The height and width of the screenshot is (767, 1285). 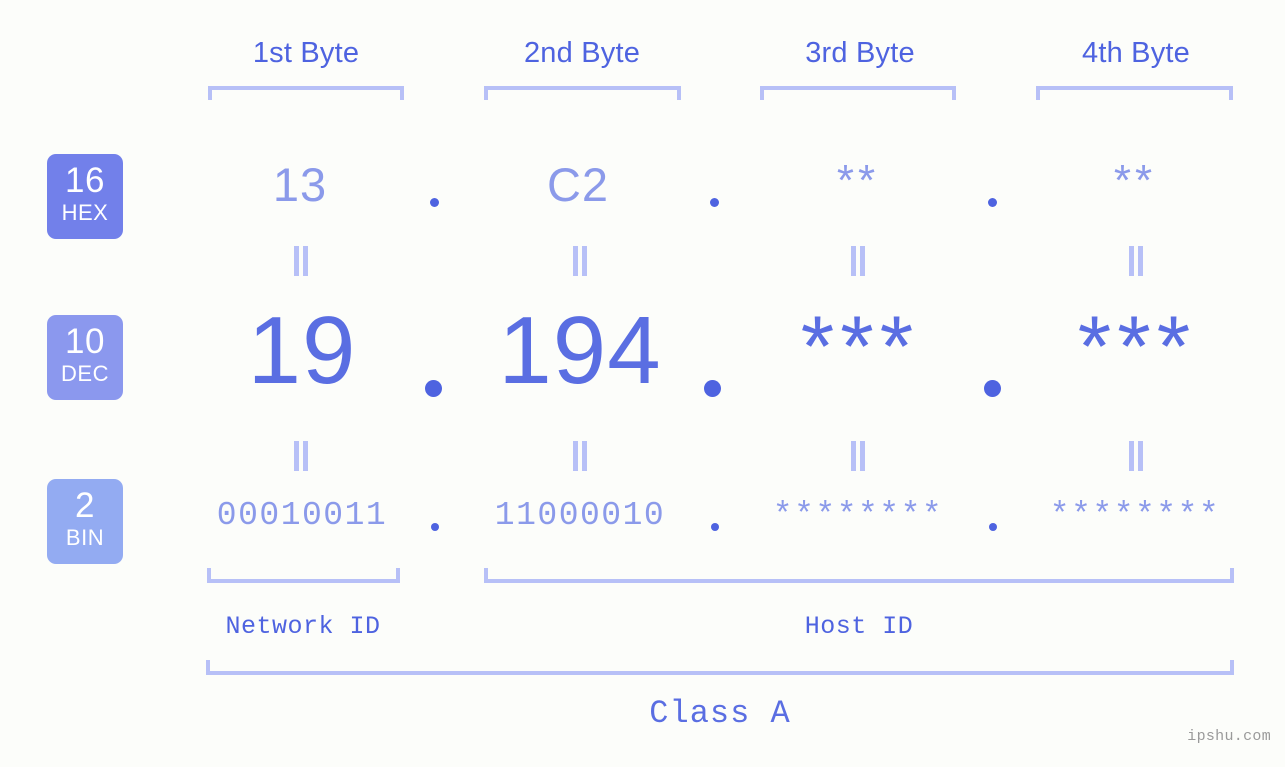 What do you see at coordinates (303, 626) in the screenshot?
I see `network-id-label: Network ID` at bounding box center [303, 626].